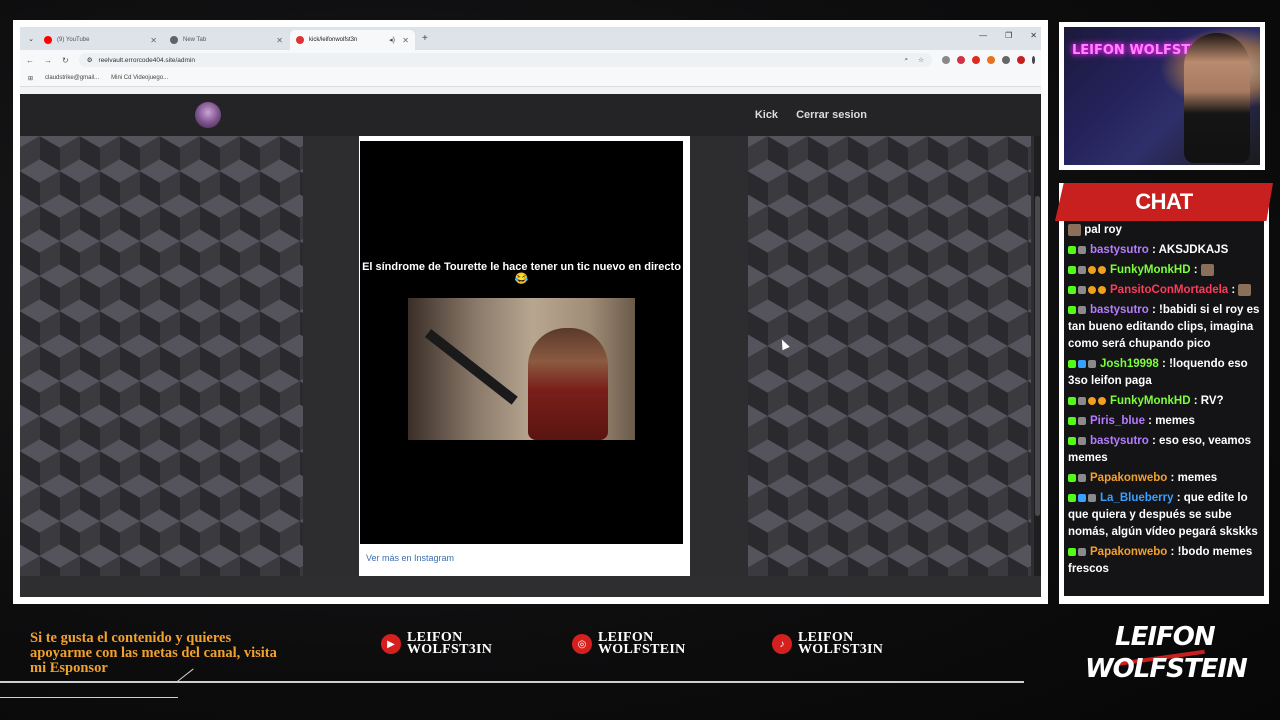 Image resolution: width=1280 pixels, height=720 pixels. I want to click on webcam-feed: LEIFON WOLFSTEIN, so click(1162, 96).